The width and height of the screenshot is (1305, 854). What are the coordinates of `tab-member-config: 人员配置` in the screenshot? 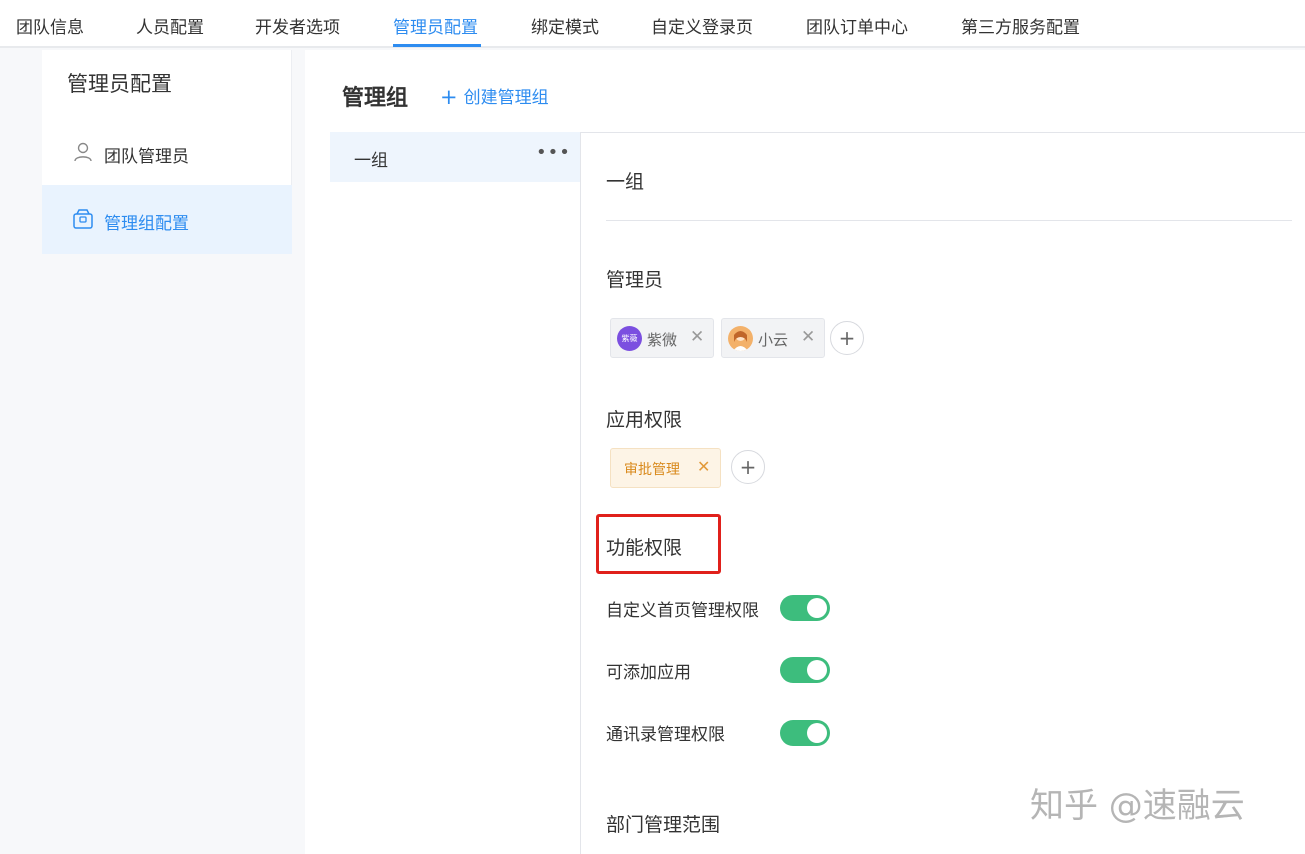 It's located at (170, 25).